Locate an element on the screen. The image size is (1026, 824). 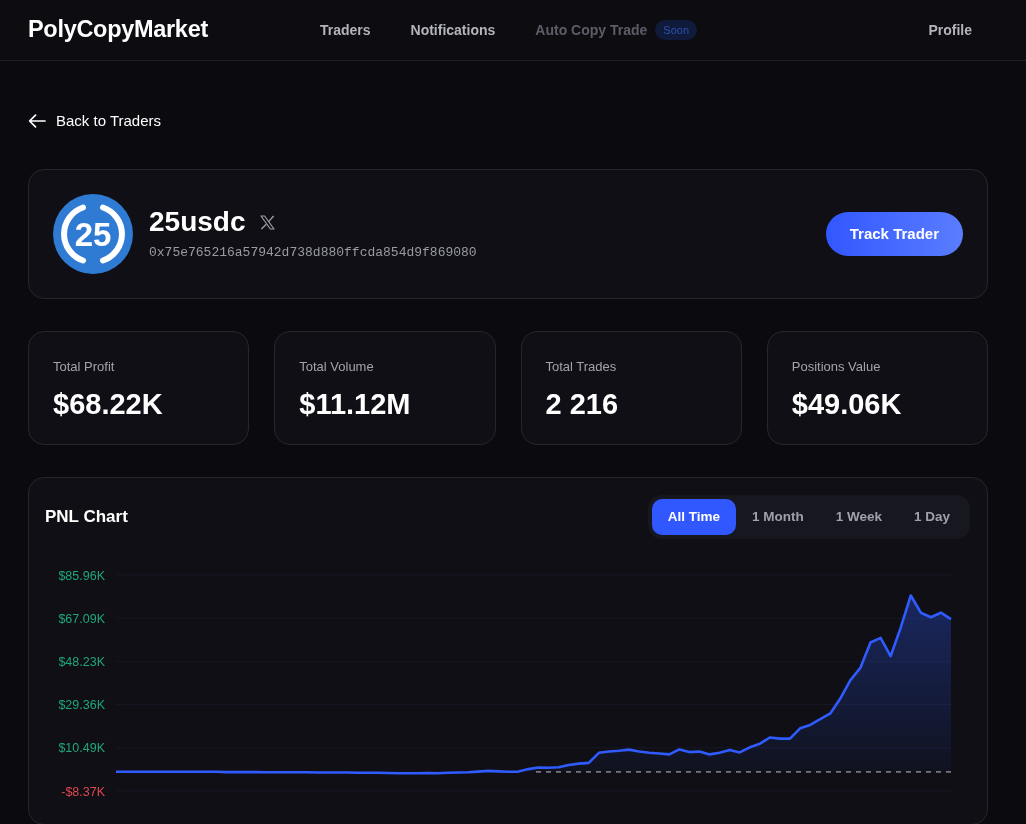
range-tab: 1 Day is located at coordinates (931, 517).